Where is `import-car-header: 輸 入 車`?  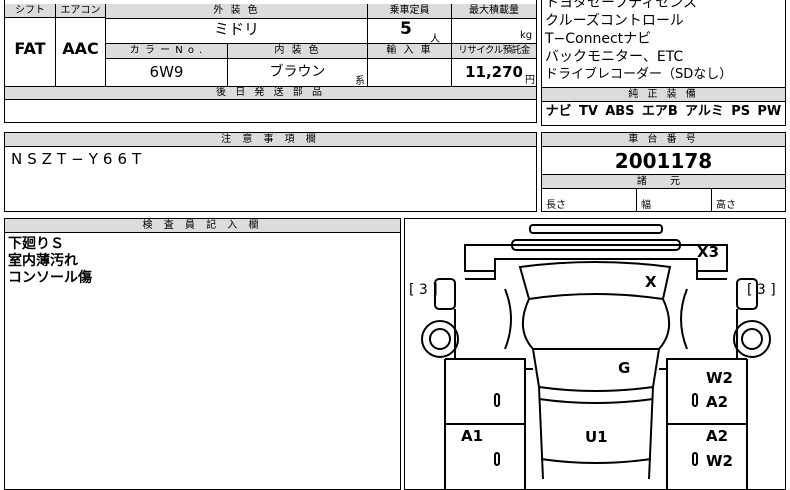 import-car-header: 輸 入 車 is located at coordinates (409, 51).